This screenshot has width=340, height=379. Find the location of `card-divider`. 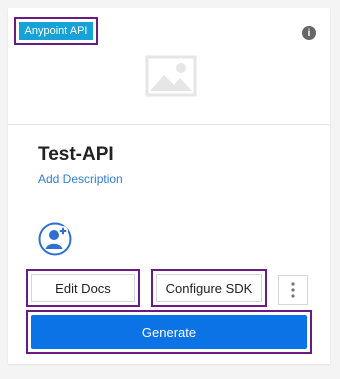

card-divider is located at coordinates (169, 124).